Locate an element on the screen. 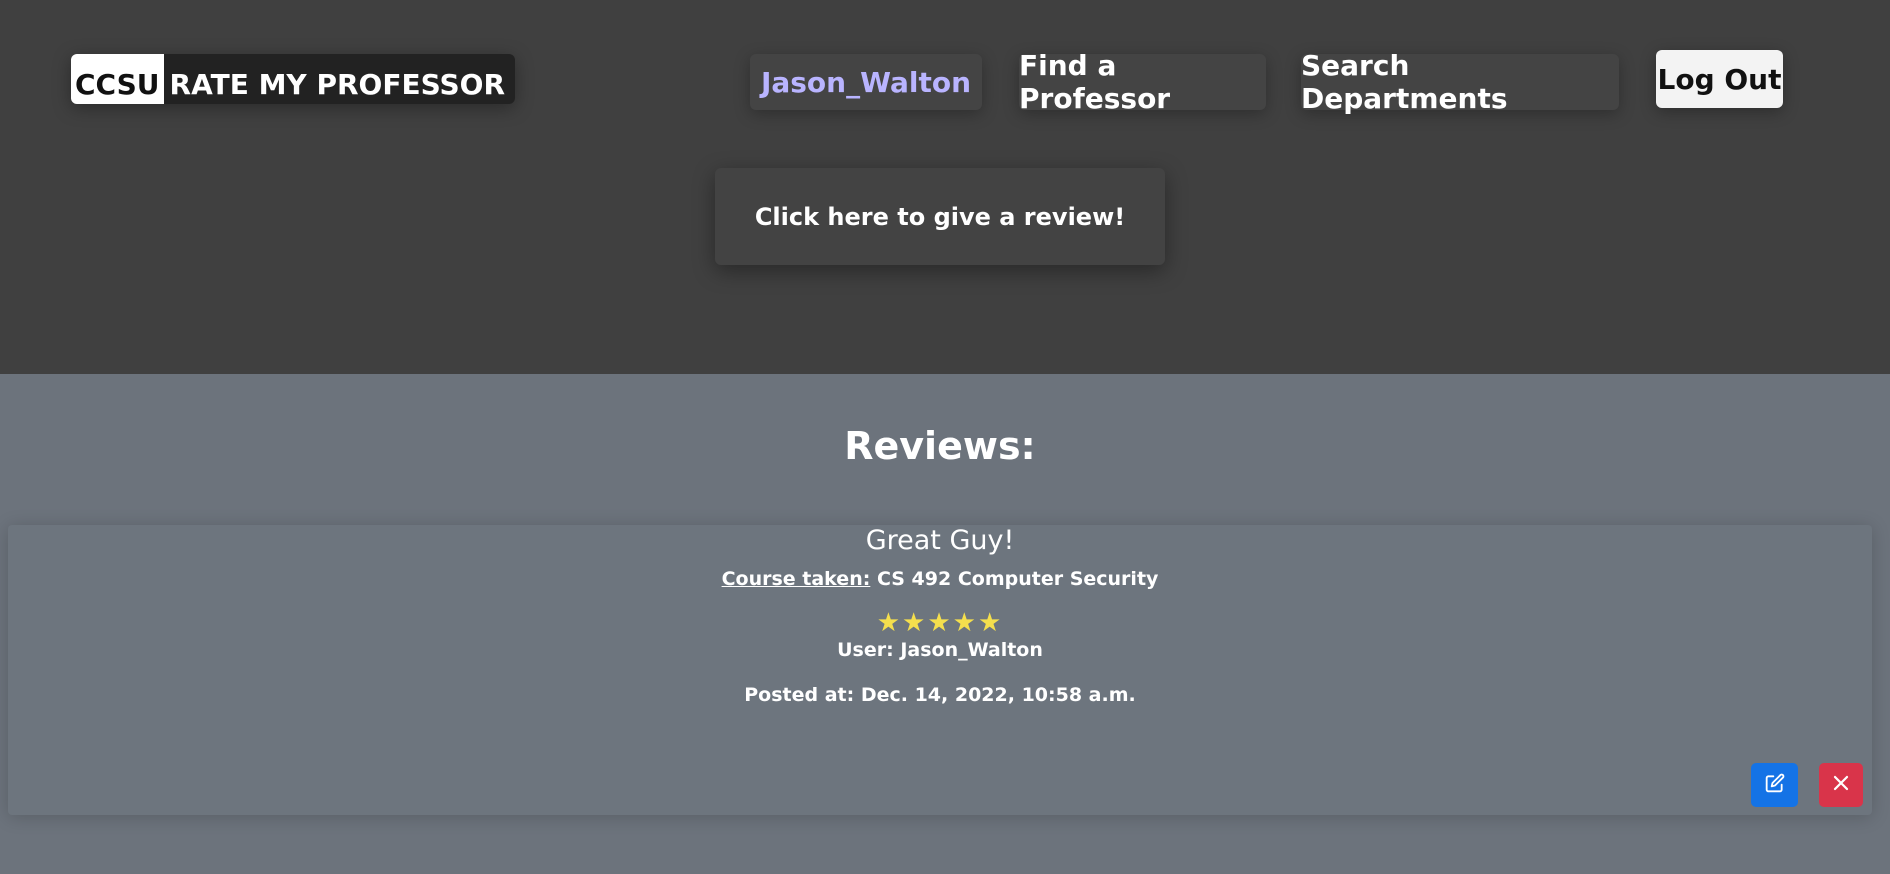 This screenshot has width=1890, height=874. nav-user-link: Jason_Walton is located at coordinates (866, 82).